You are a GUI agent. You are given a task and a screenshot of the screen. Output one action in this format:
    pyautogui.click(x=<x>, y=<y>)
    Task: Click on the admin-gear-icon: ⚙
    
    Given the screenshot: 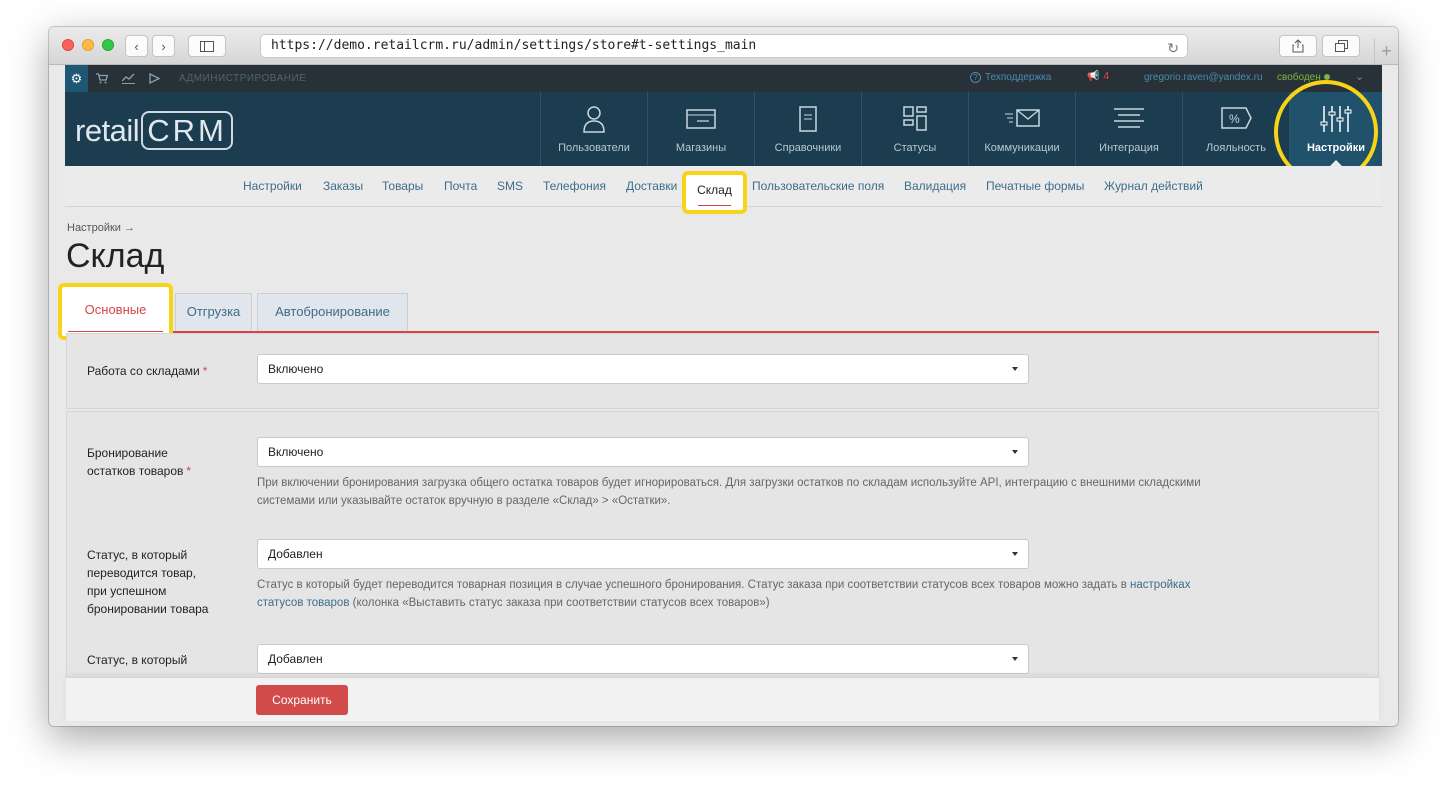 What is the action you would take?
    pyautogui.click(x=76, y=78)
    